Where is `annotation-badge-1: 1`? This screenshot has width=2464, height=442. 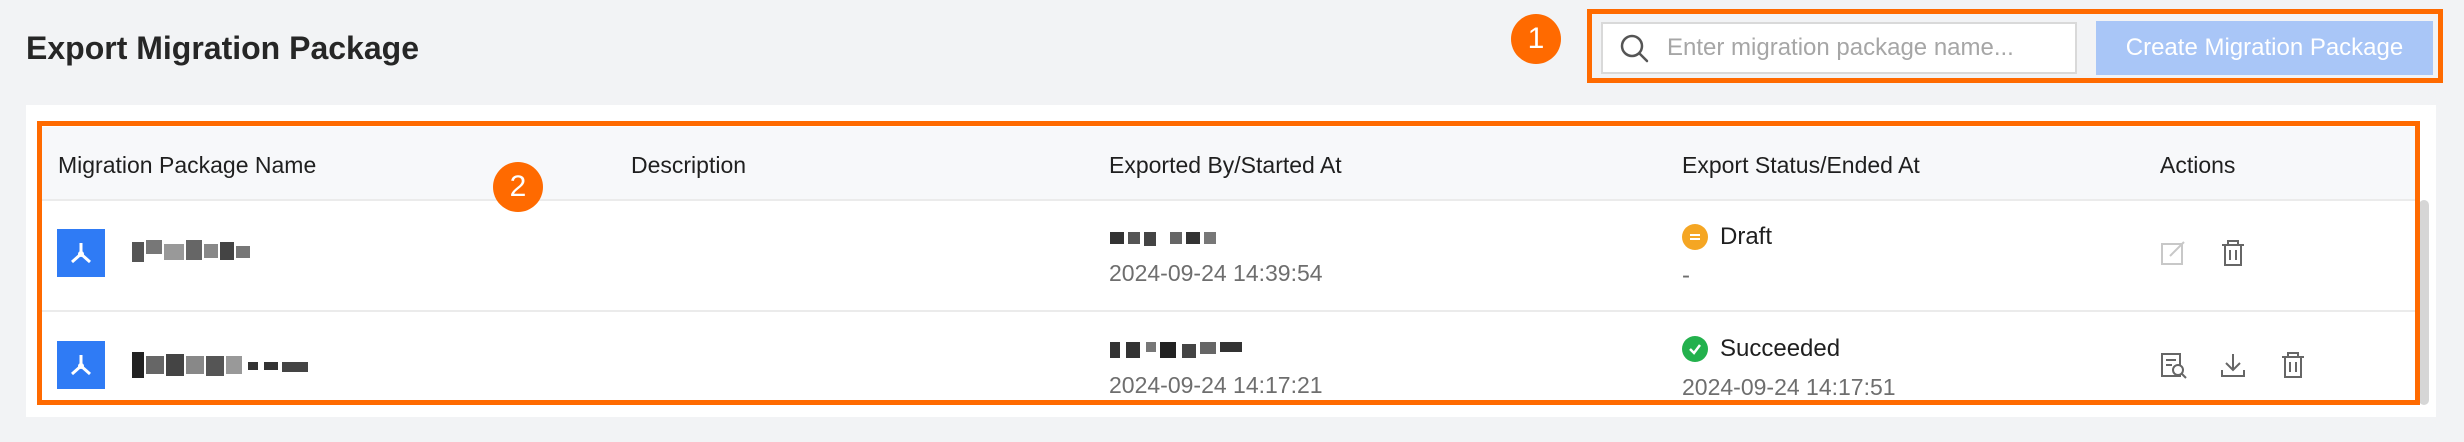
annotation-badge-1: 1 is located at coordinates (1536, 39).